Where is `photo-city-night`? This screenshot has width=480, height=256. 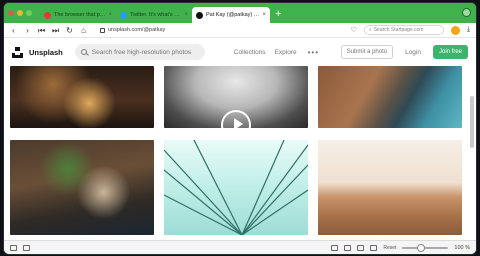
photo-city-night is located at coordinates (82, 97).